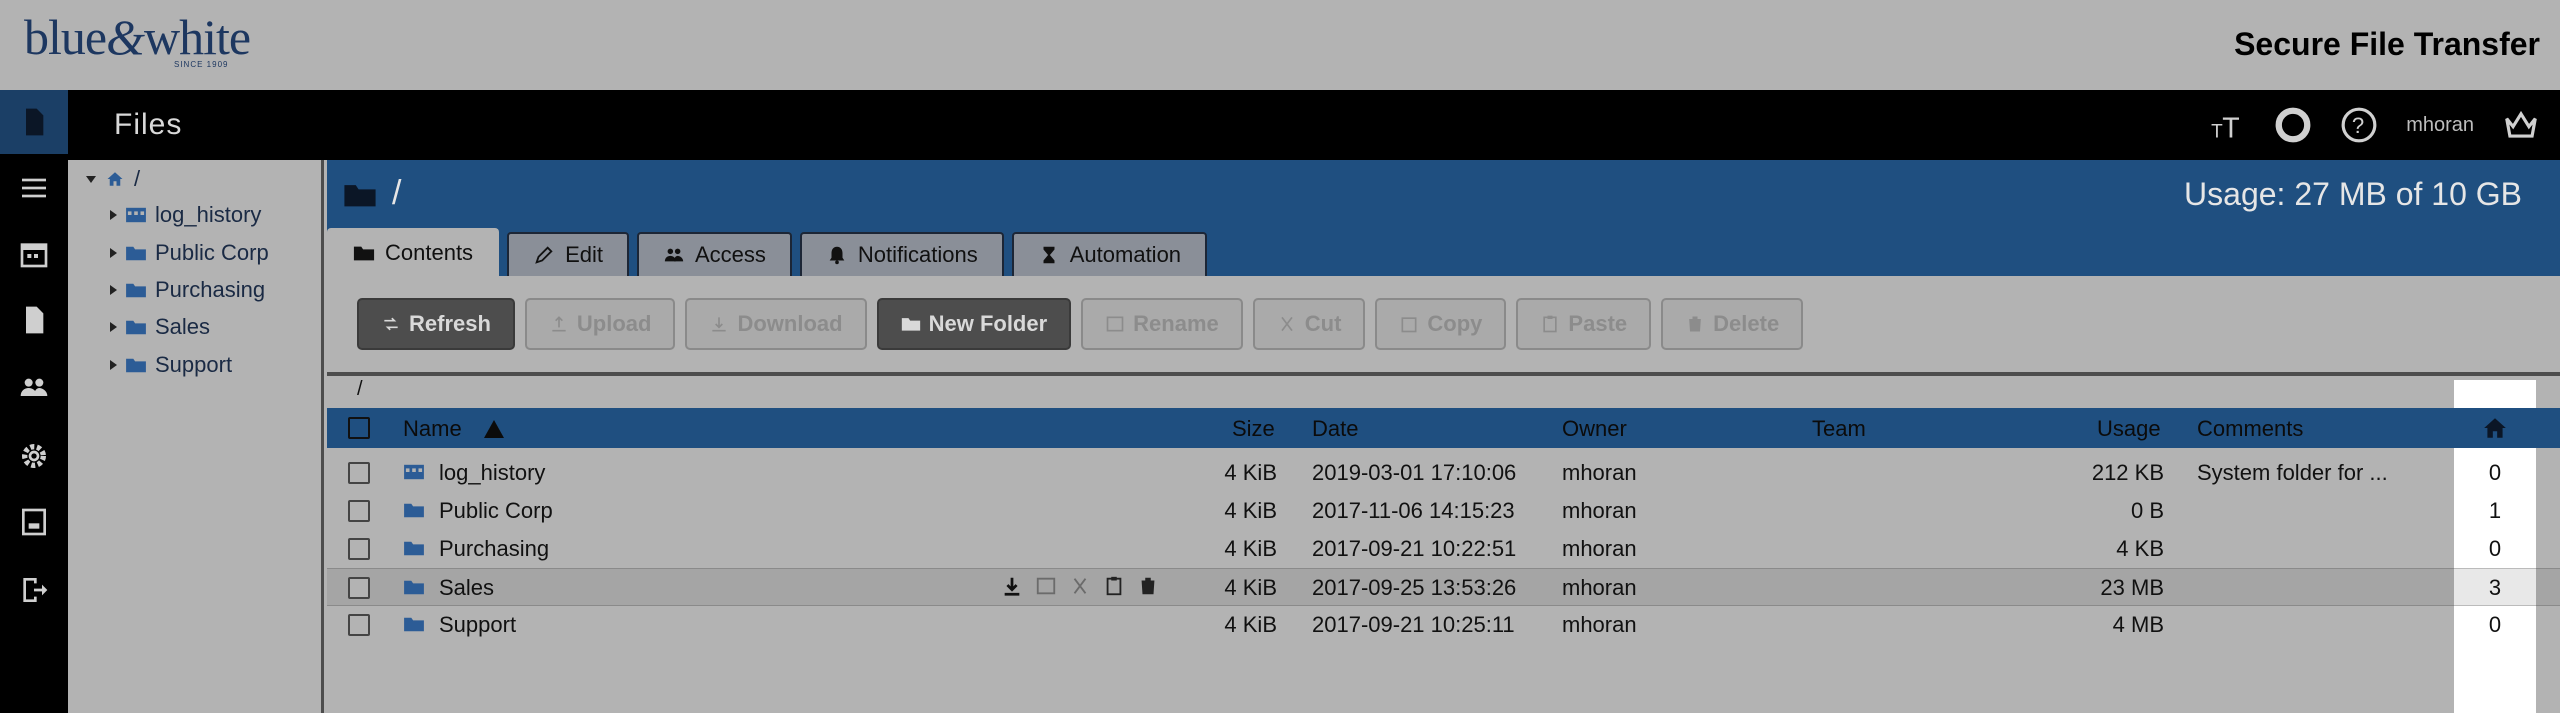 The width and height of the screenshot is (2560, 713). I want to click on copy-button: Copy, so click(1441, 324).